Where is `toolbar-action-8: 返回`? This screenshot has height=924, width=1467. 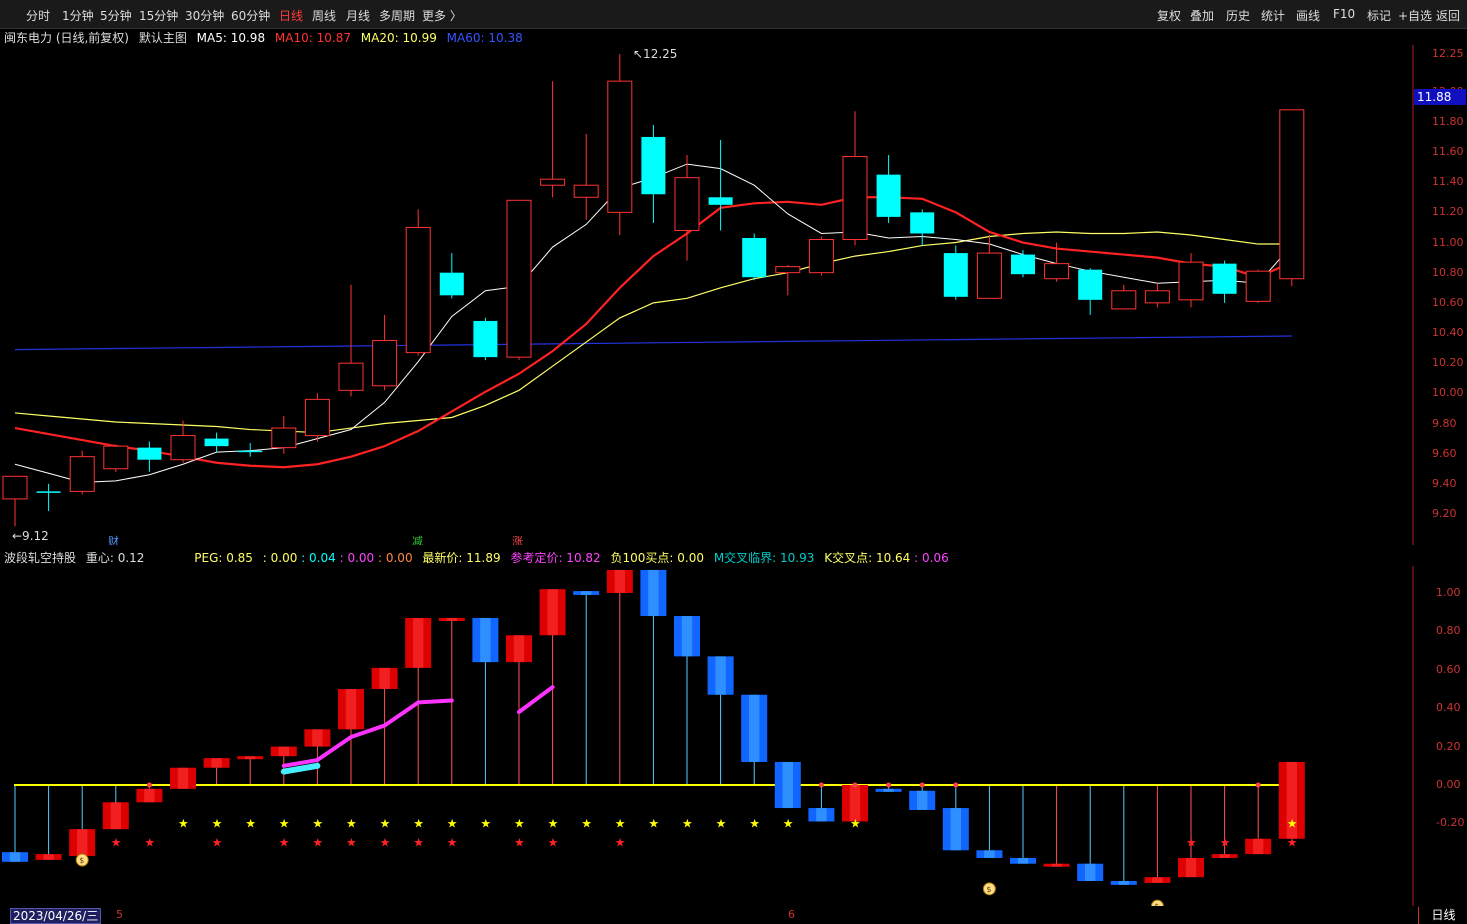 toolbar-action-8: 返回 is located at coordinates (1448, 15).